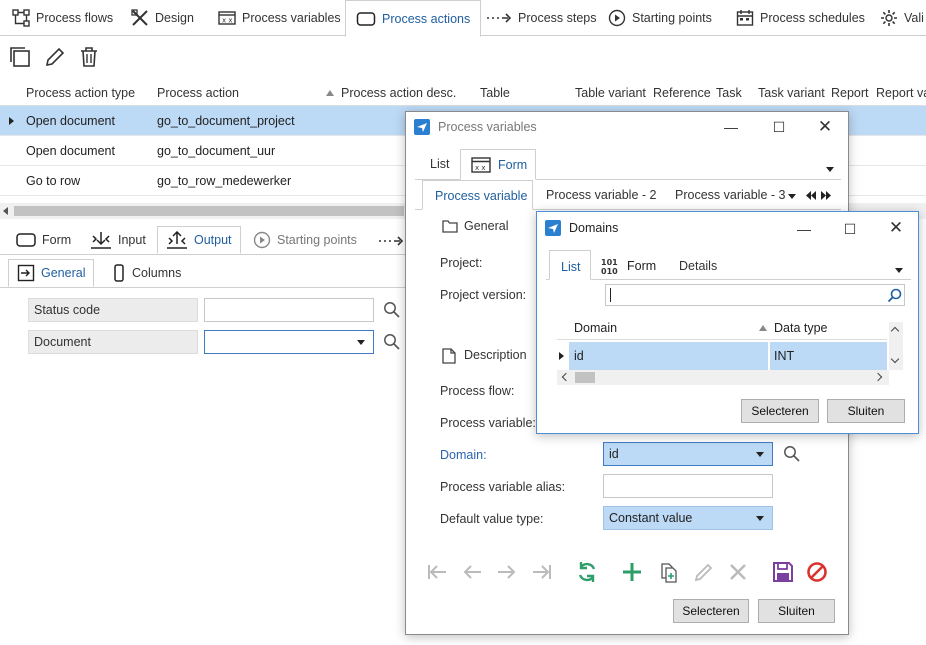 The image size is (926, 645). I want to click on alias-input, so click(688, 486).